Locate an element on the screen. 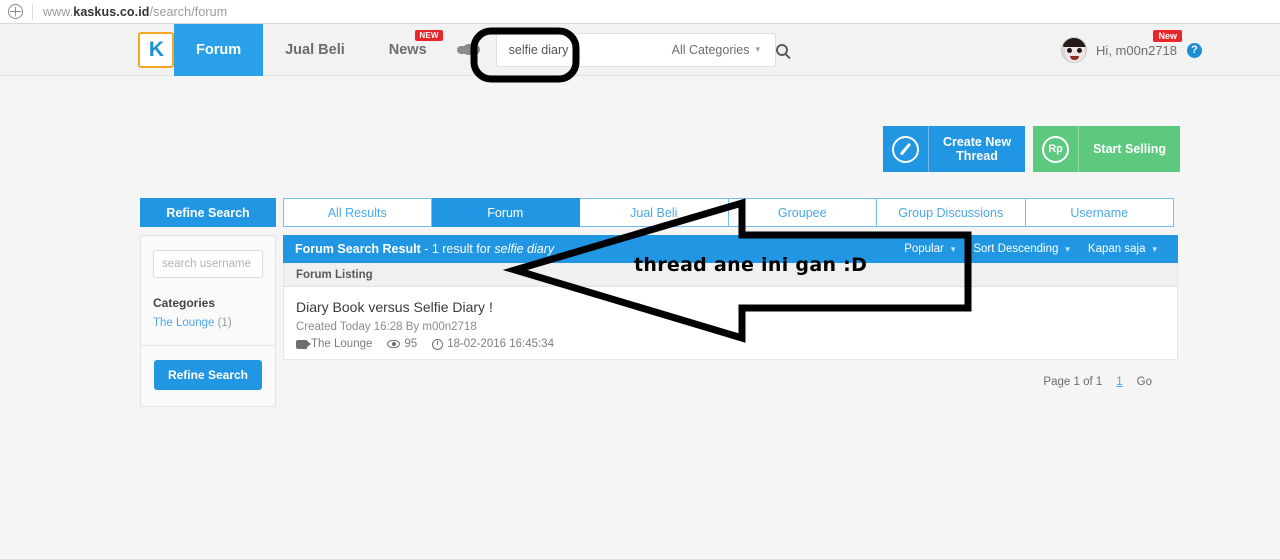  results-header-title: Forum Search Result is located at coordinates (358, 249).